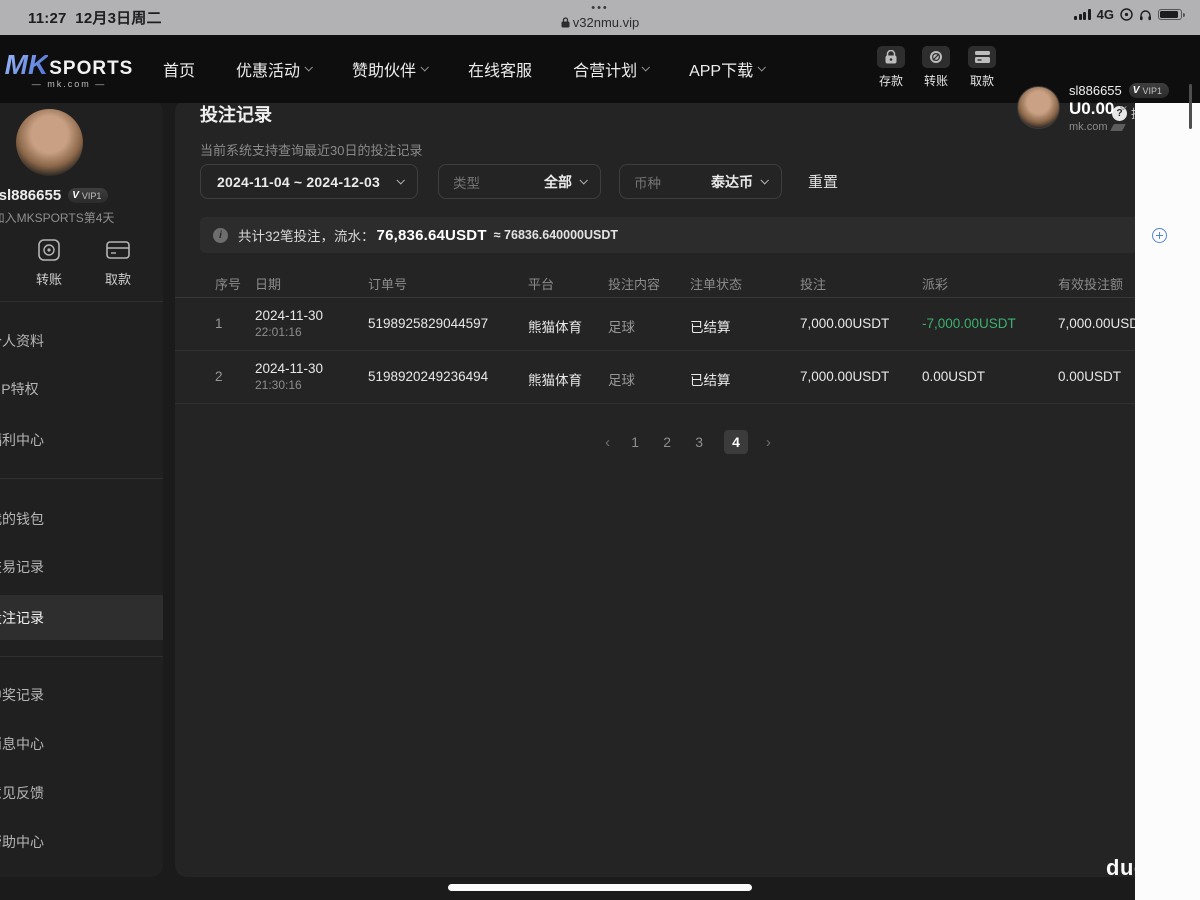 The width and height of the screenshot is (1200, 900). I want to click on sidebar-transfer-label: 转账, so click(48, 279).